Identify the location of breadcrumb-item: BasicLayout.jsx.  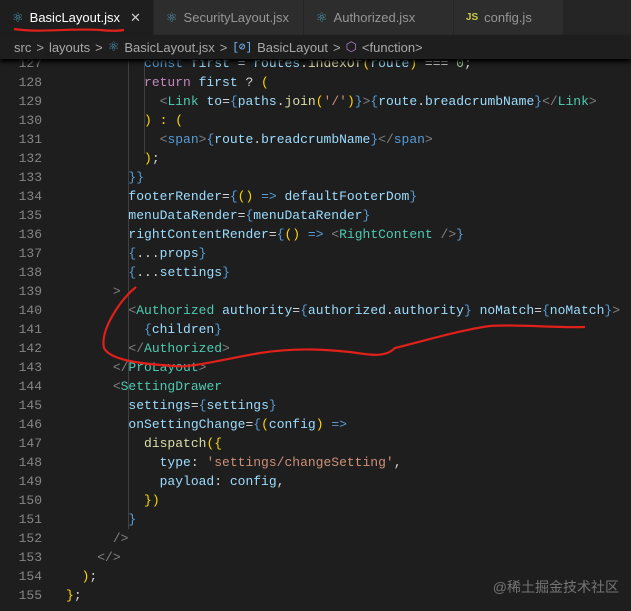
(169, 47).